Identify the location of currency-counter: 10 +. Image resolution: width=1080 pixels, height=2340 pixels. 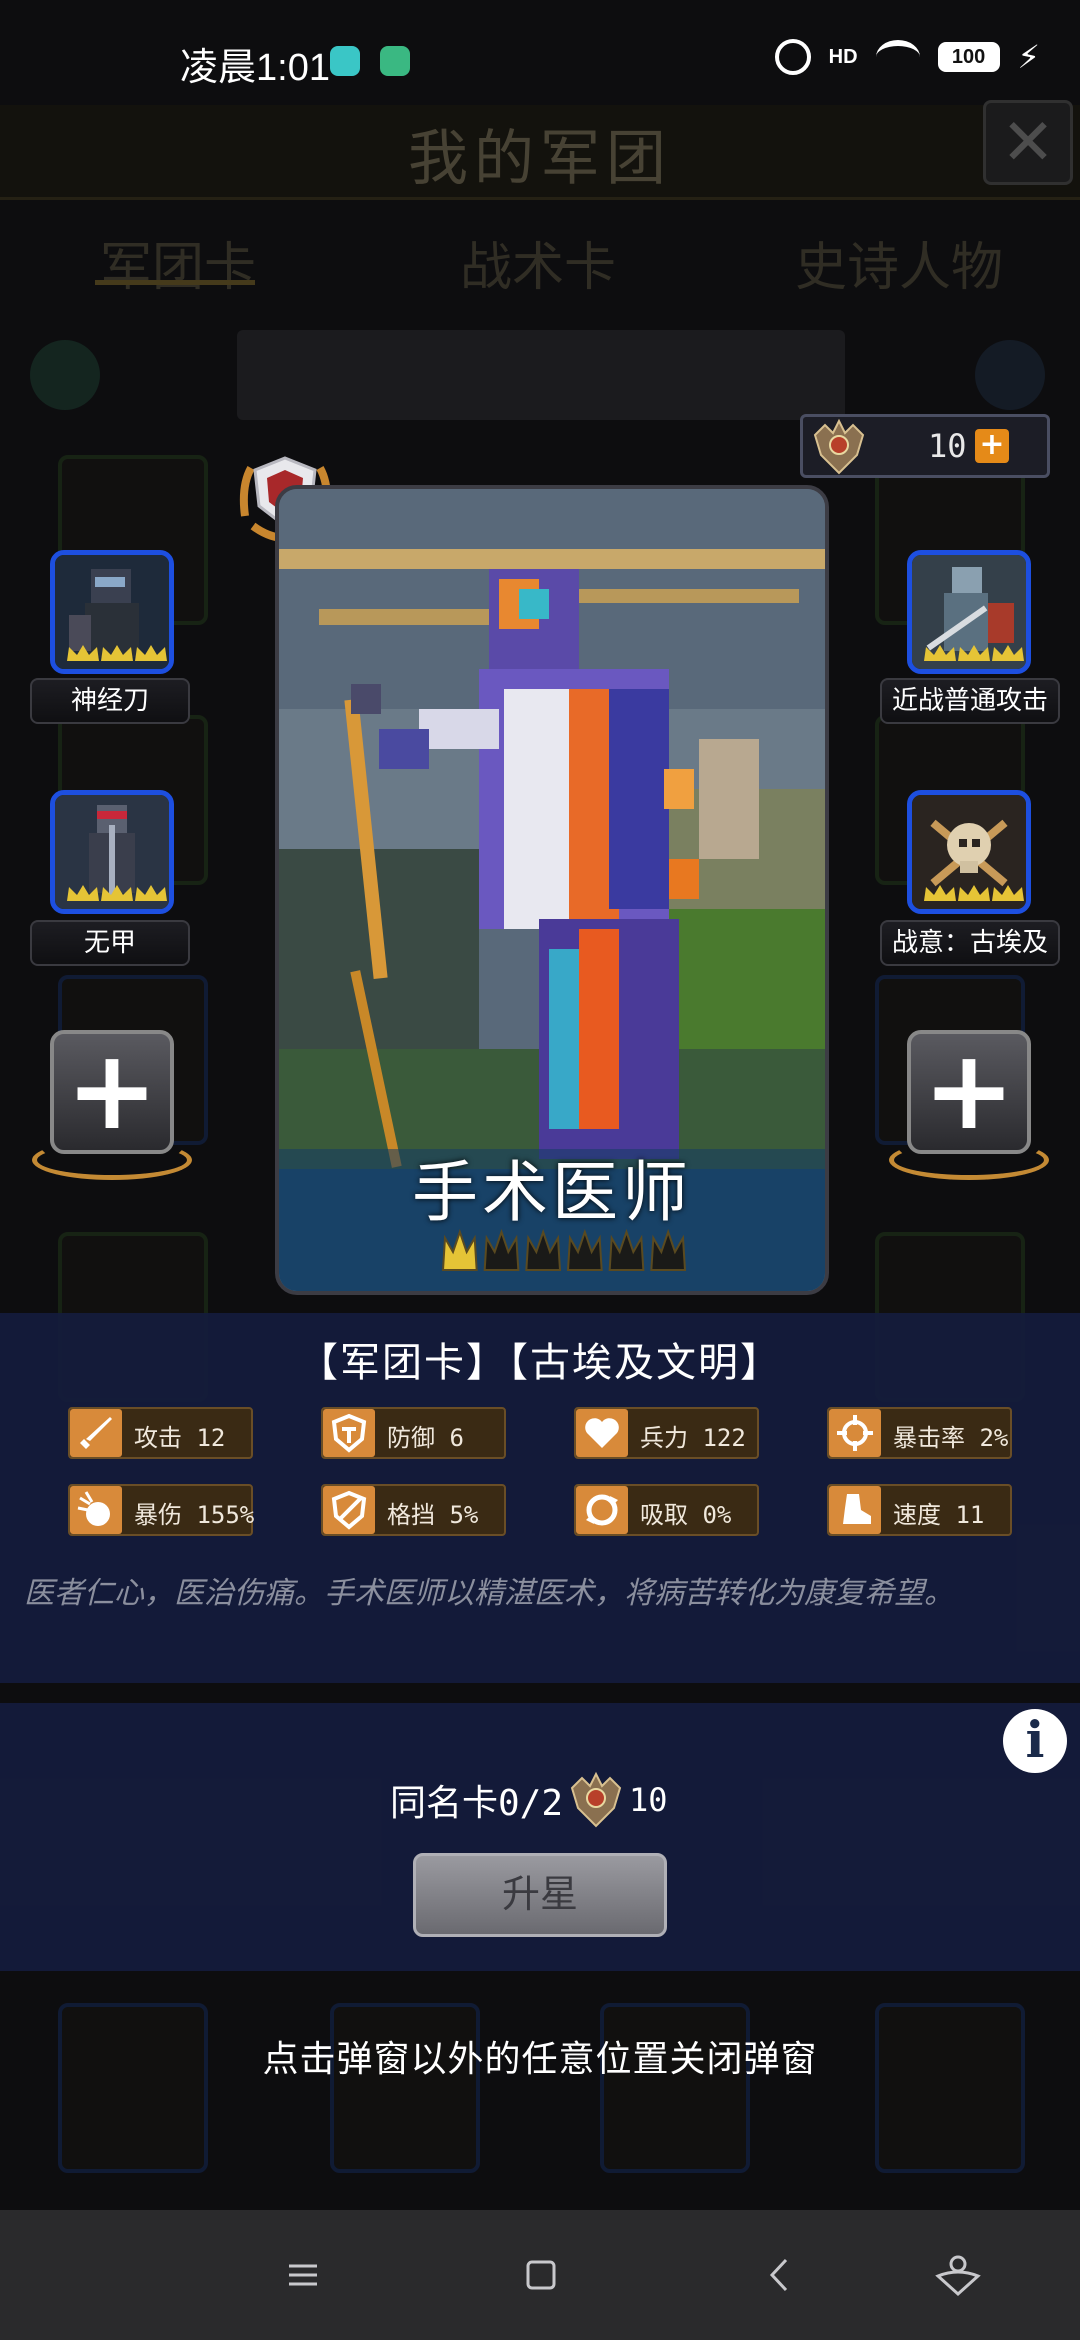
(925, 446).